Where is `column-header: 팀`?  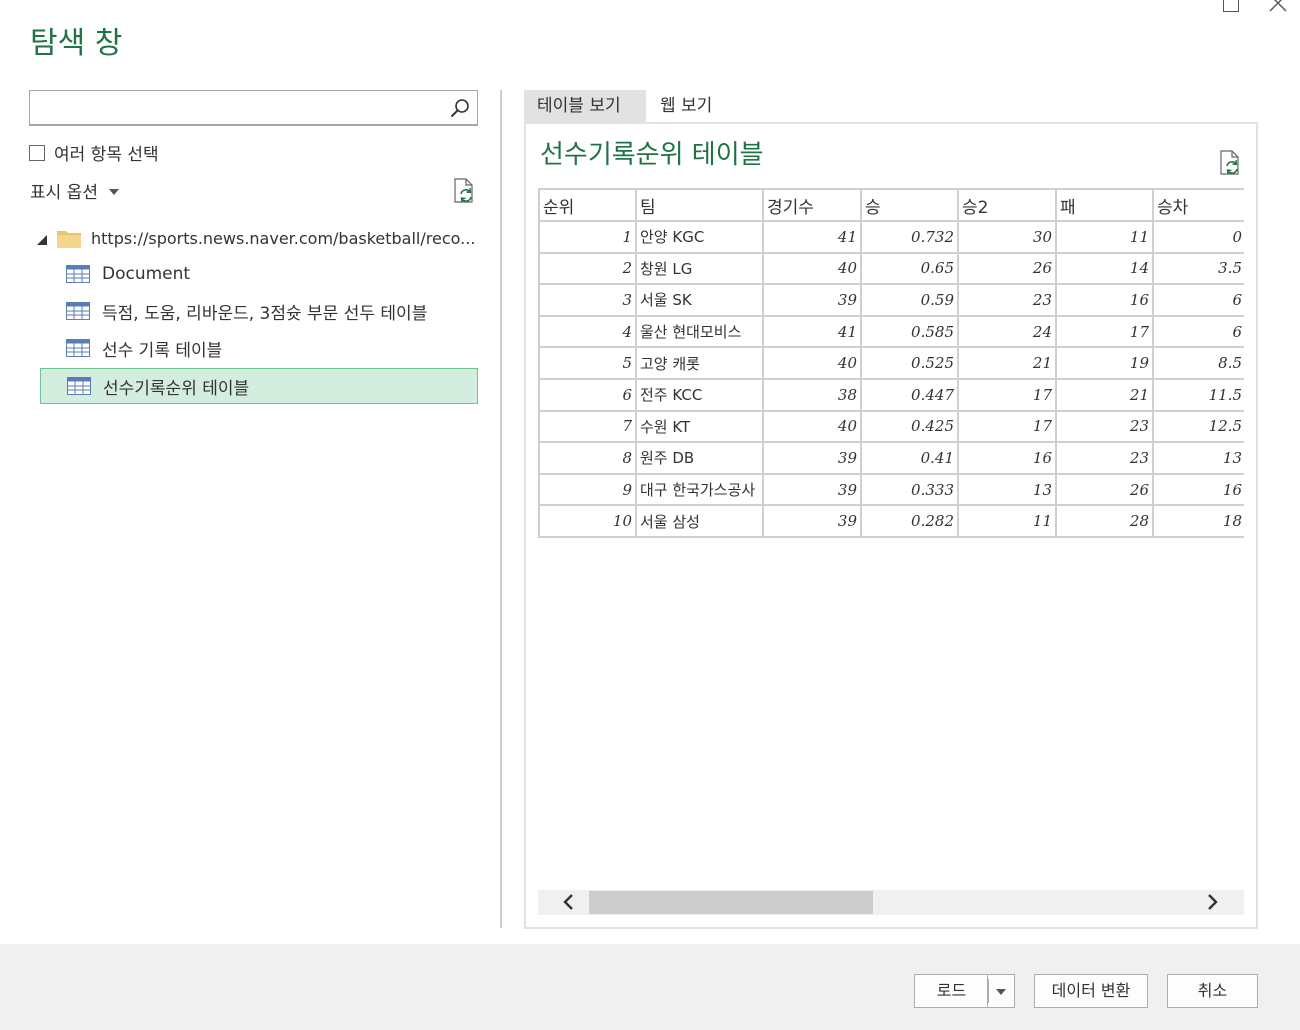 column-header: 팀 is located at coordinates (699, 205).